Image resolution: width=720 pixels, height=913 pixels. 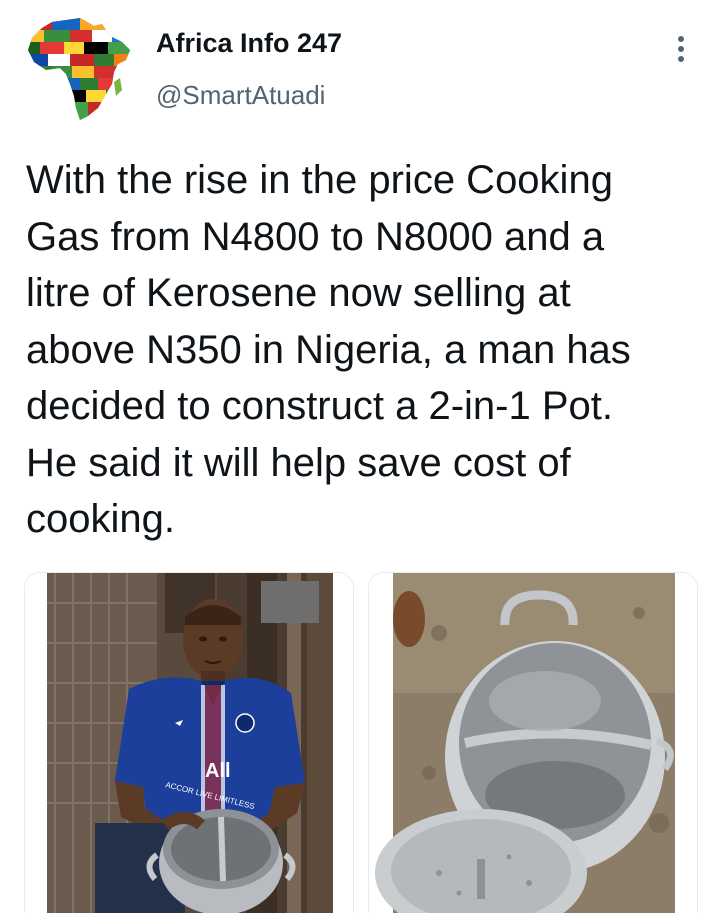 I want to click on tweet-text-line: He said it will help save cost of, so click(x=298, y=462).